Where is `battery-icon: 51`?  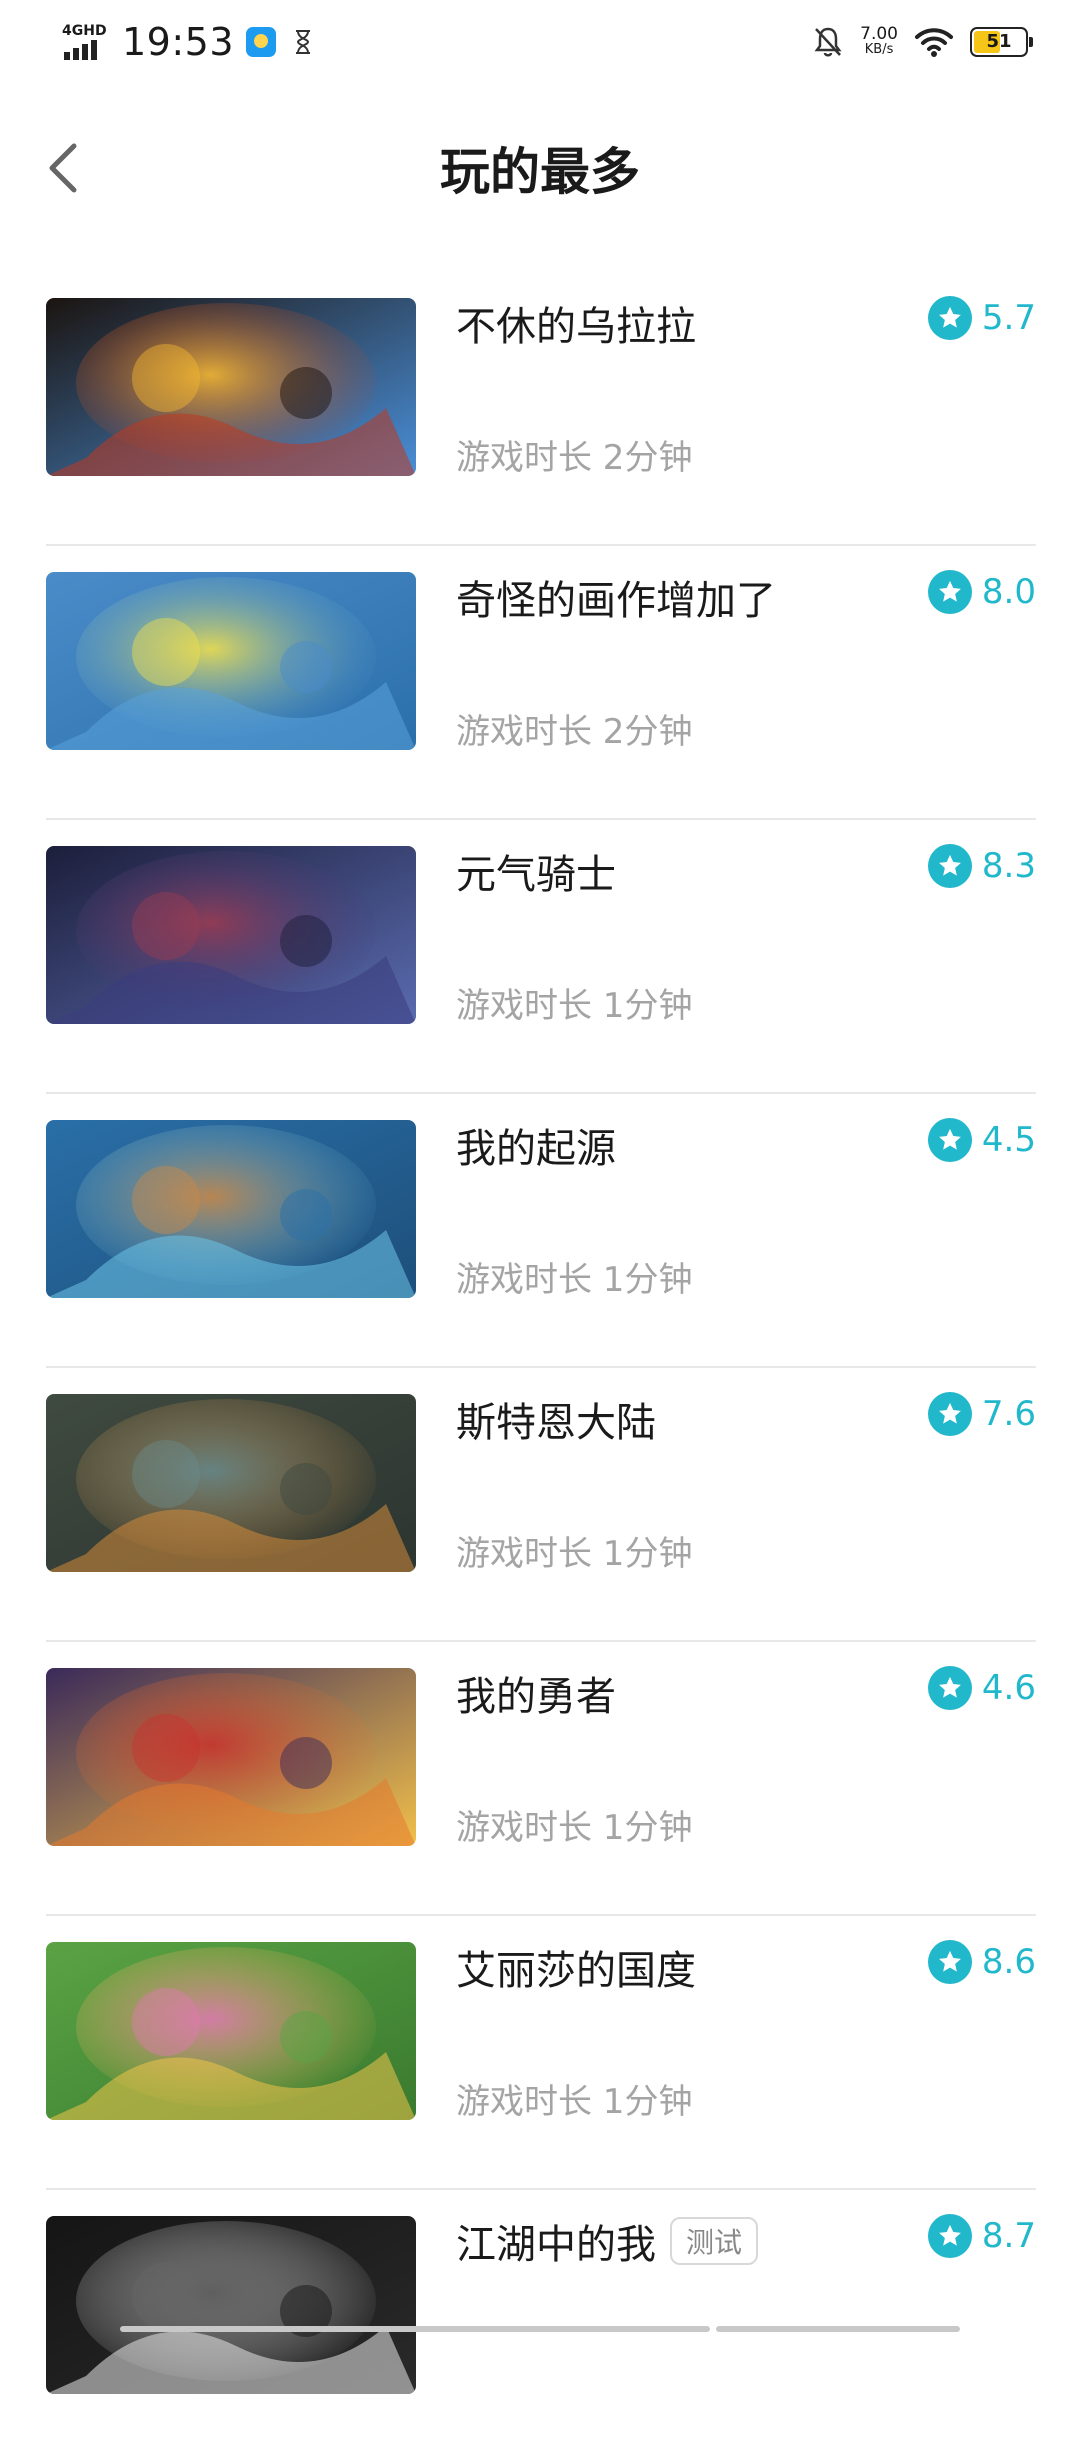
battery-icon: 51 is located at coordinates (1001, 42).